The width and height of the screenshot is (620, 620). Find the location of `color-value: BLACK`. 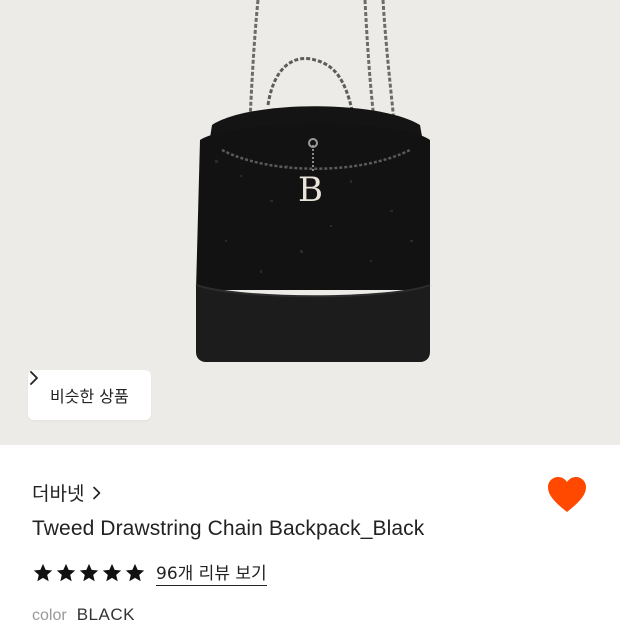

color-value: BLACK is located at coordinates (105, 612).